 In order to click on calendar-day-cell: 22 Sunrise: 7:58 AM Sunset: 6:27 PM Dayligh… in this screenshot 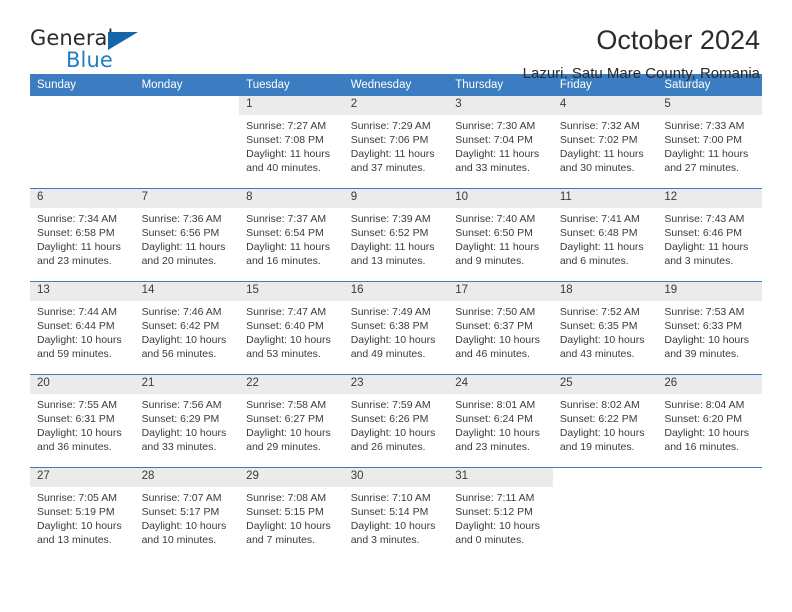, I will do `click(291, 421)`.